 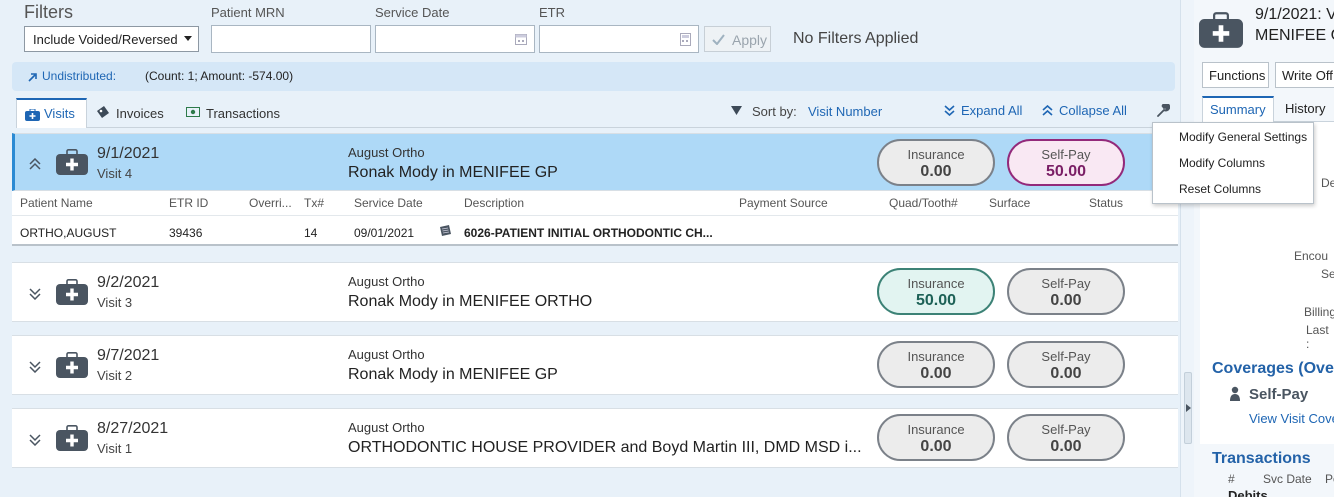 What do you see at coordinates (56, 203) in the screenshot?
I see `column-header: Patient Name` at bounding box center [56, 203].